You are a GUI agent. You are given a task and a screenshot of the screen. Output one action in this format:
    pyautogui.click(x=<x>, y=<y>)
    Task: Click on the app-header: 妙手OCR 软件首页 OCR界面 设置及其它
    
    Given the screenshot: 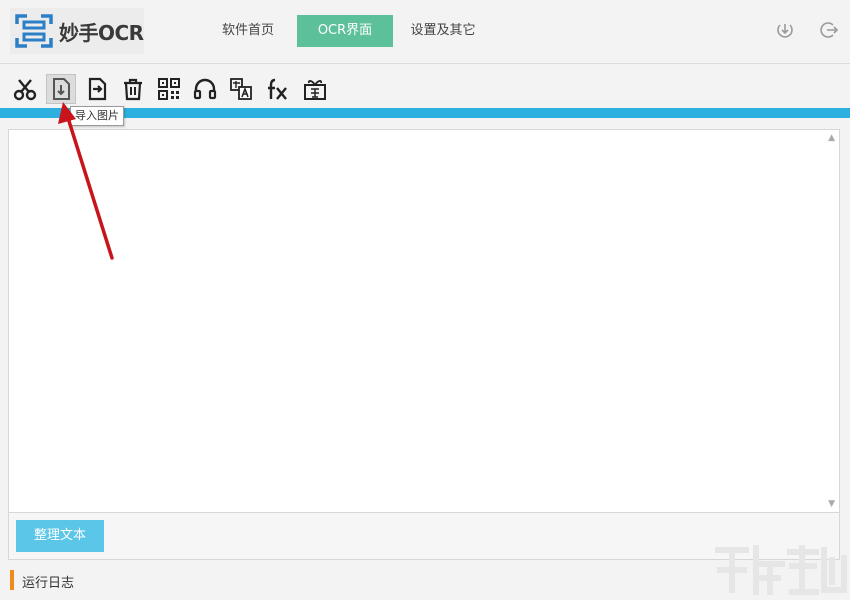 What is the action you would take?
    pyautogui.click(x=425, y=32)
    